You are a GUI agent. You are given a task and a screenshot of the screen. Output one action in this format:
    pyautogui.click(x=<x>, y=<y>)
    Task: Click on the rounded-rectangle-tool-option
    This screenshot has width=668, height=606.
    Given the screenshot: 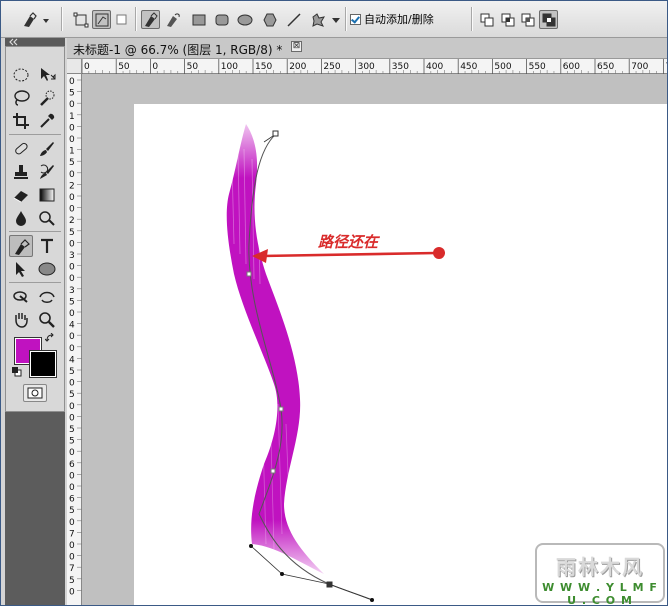 What is the action you would take?
    pyautogui.click(x=221, y=19)
    